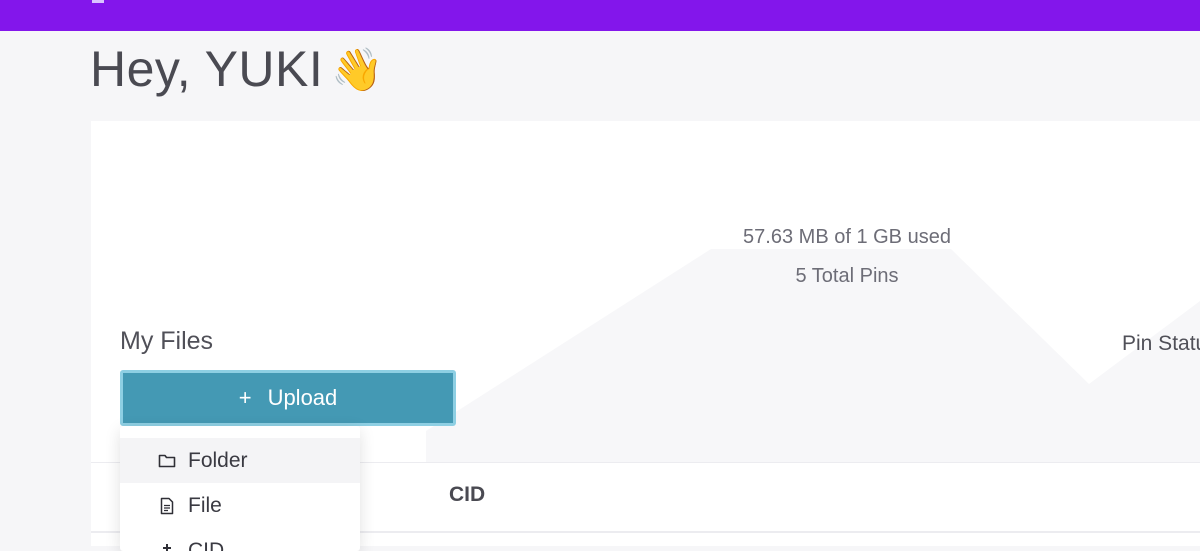  Describe the element at coordinates (167, 461) in the screenshot. I see `folder-icon` at that location.